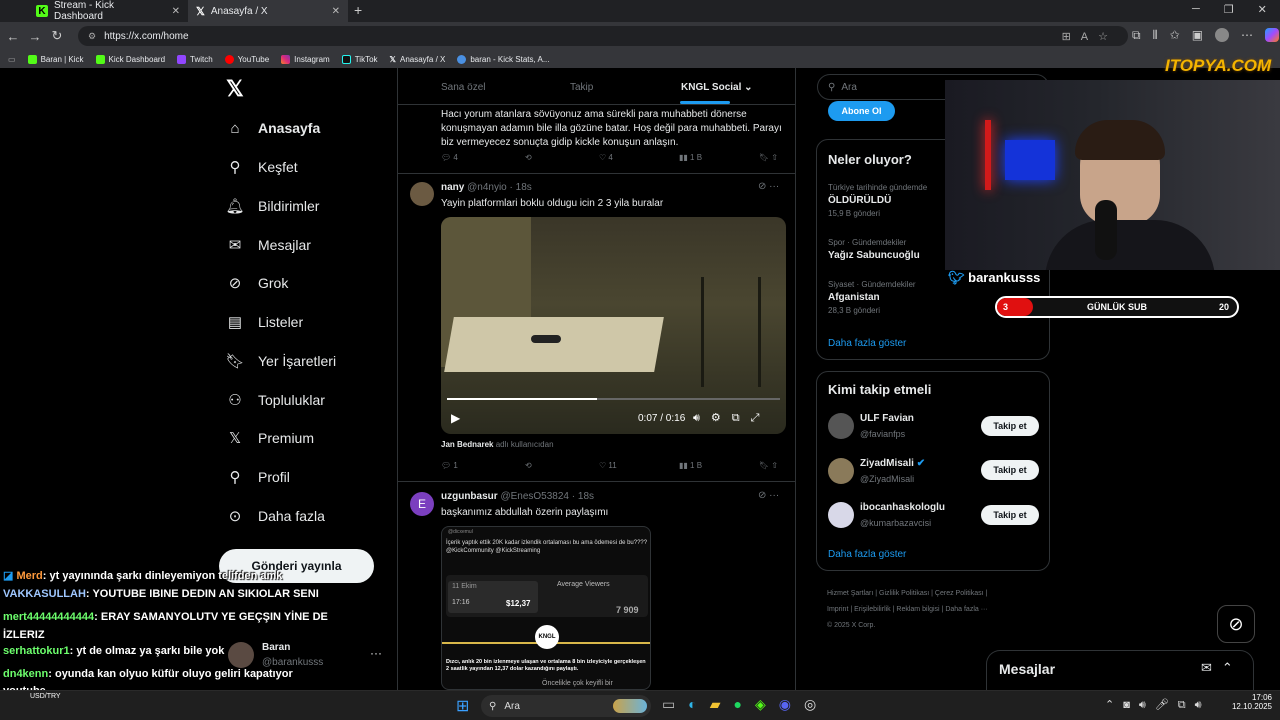 This screenshot has width=1280, height=720. What do you see at coordinates (455, 418) in the screenshot?
I see `play-icon: ▶` at bounding box center [455, 418].